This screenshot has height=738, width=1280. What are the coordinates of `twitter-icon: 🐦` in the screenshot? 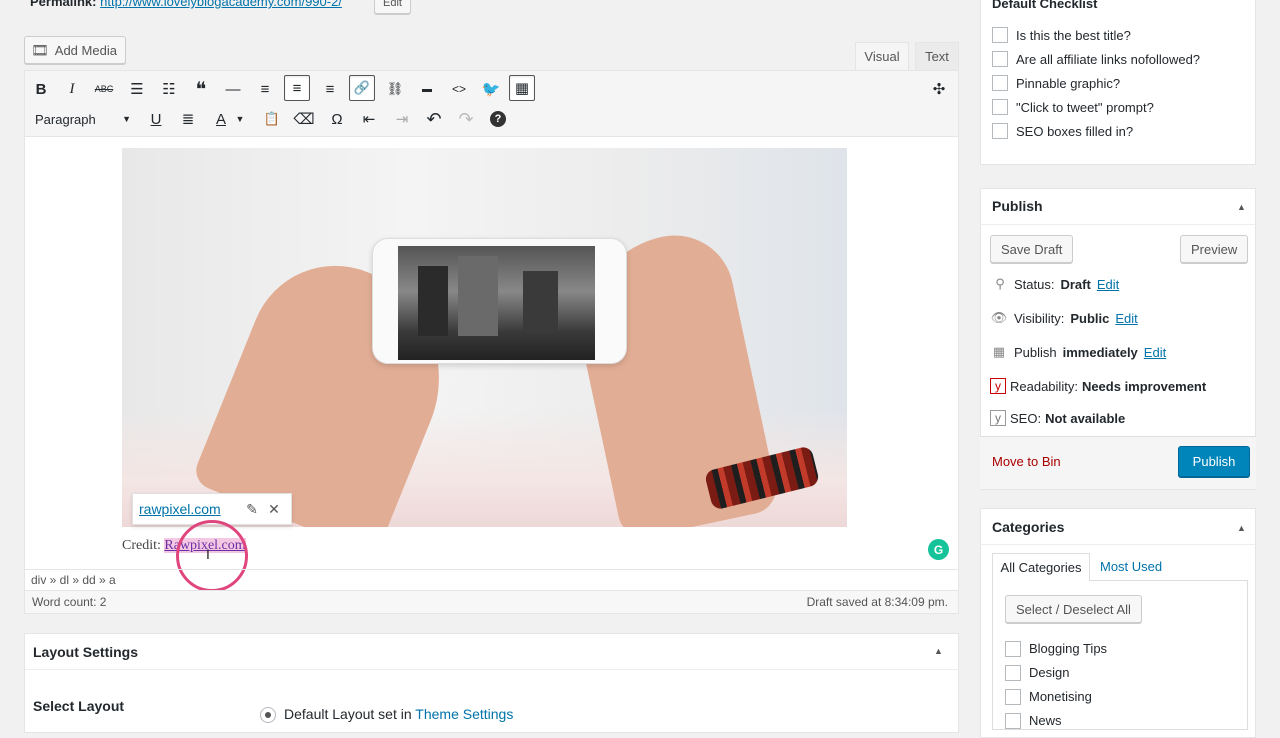 It's located at (491, 89).